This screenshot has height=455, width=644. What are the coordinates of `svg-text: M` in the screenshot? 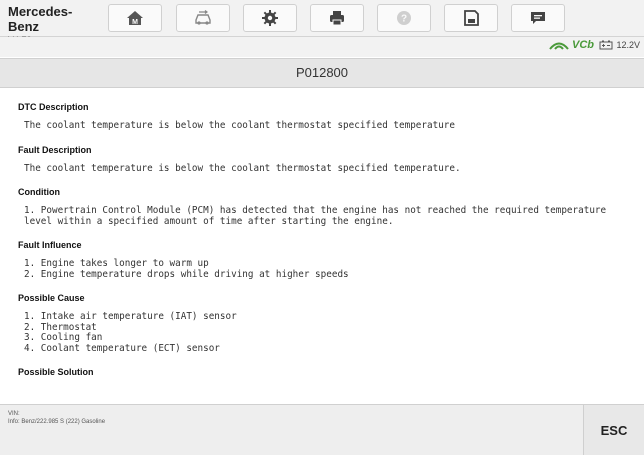 It's located at (135, 22).